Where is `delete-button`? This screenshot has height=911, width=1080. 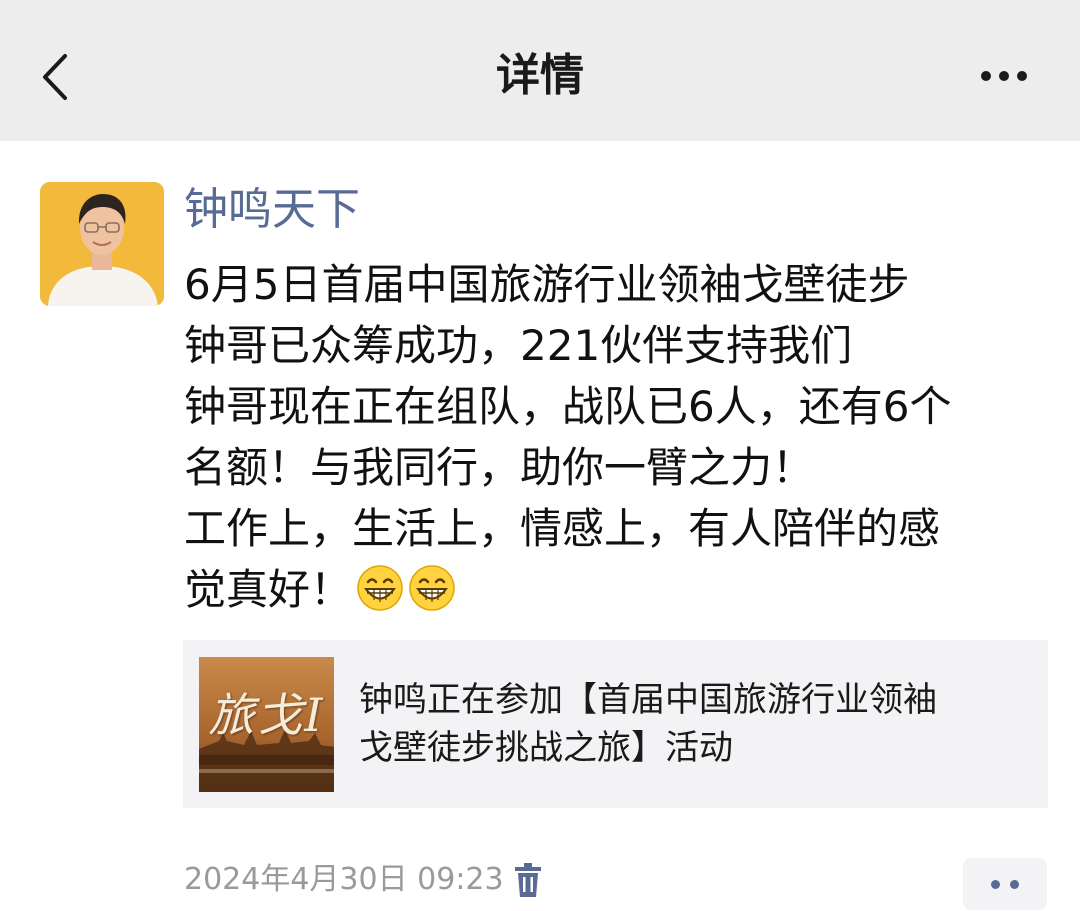 delete-button is located at coordinates (528, 880).